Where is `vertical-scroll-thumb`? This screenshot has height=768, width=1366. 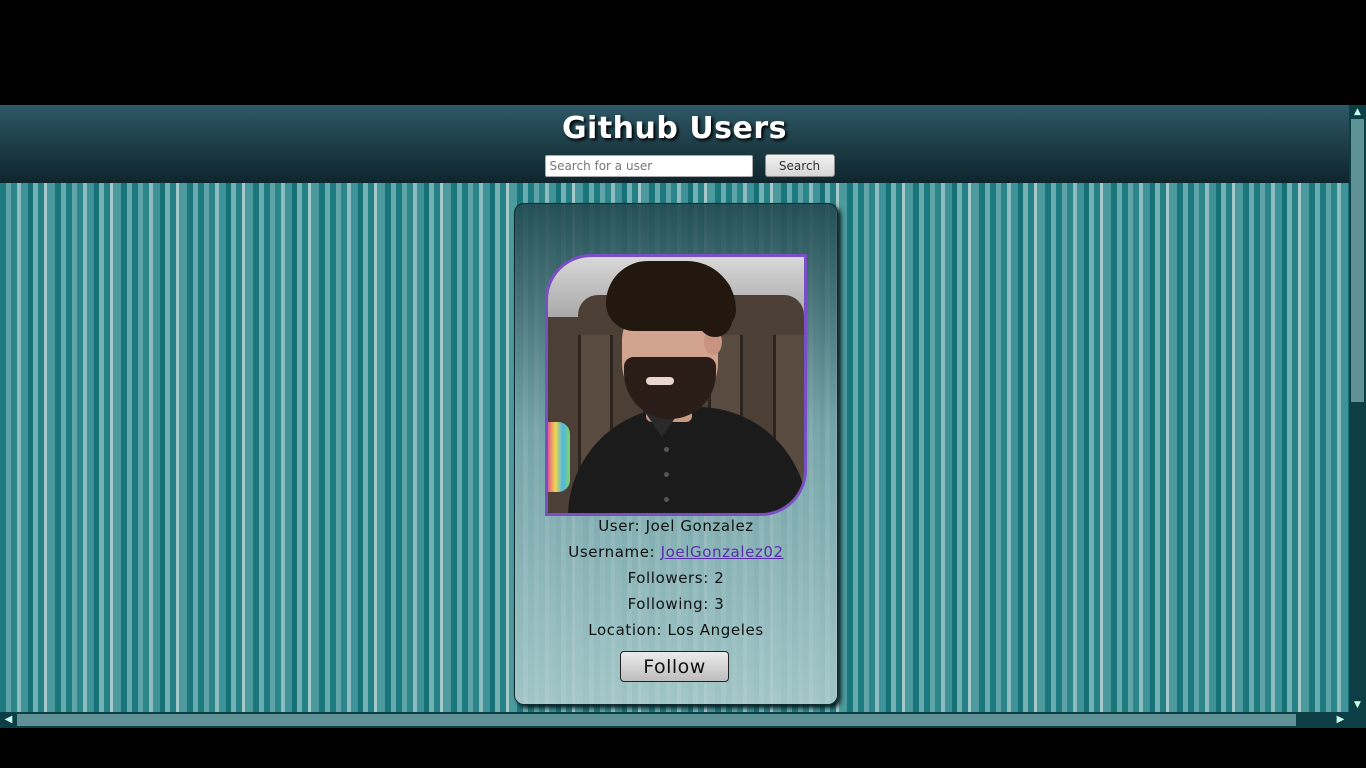 vertical-scroll-thumb is located at coordinates (1357, 260).